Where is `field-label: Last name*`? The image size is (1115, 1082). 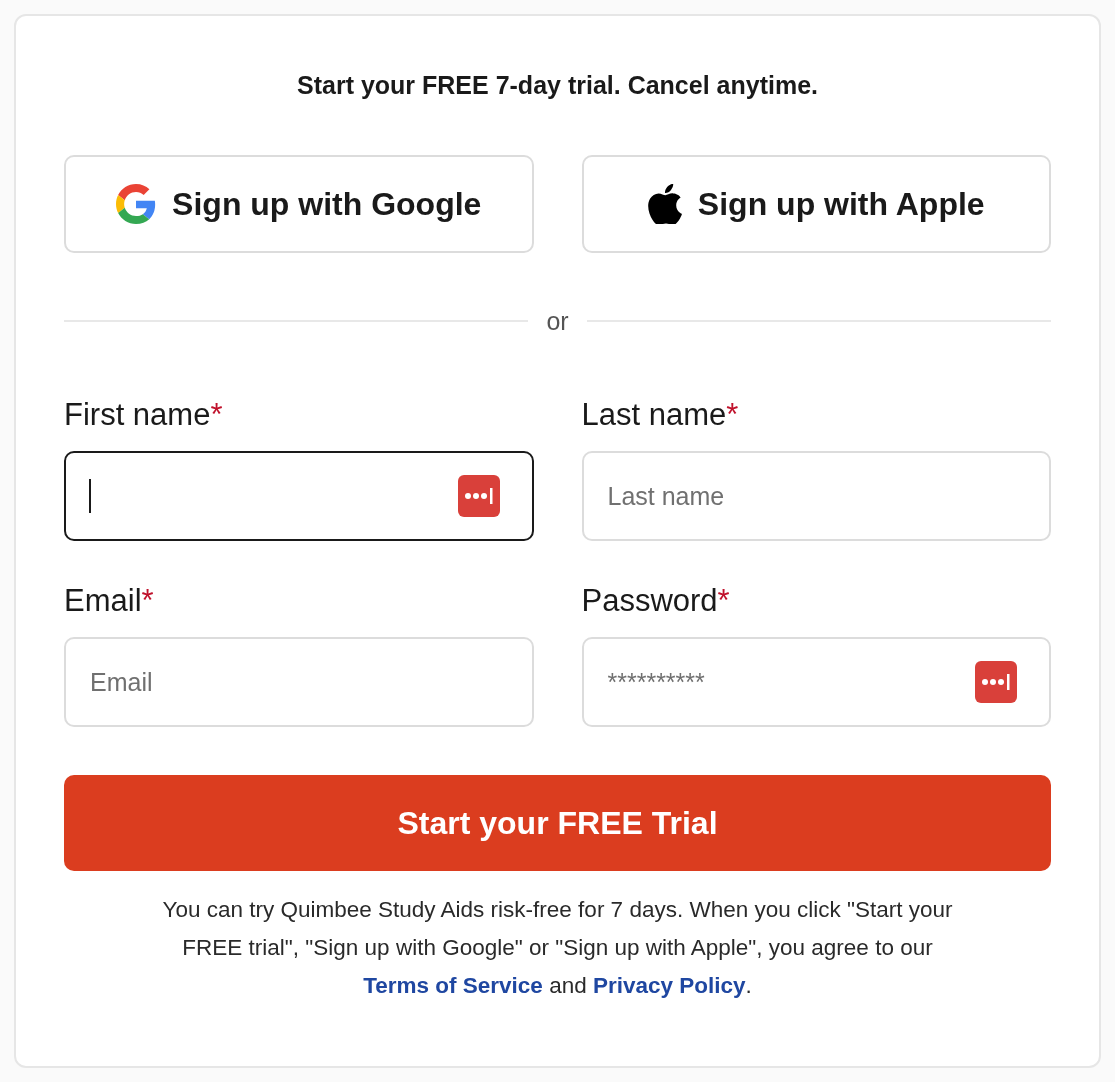
field-label: Last name* is located at coordinates (660, 415).